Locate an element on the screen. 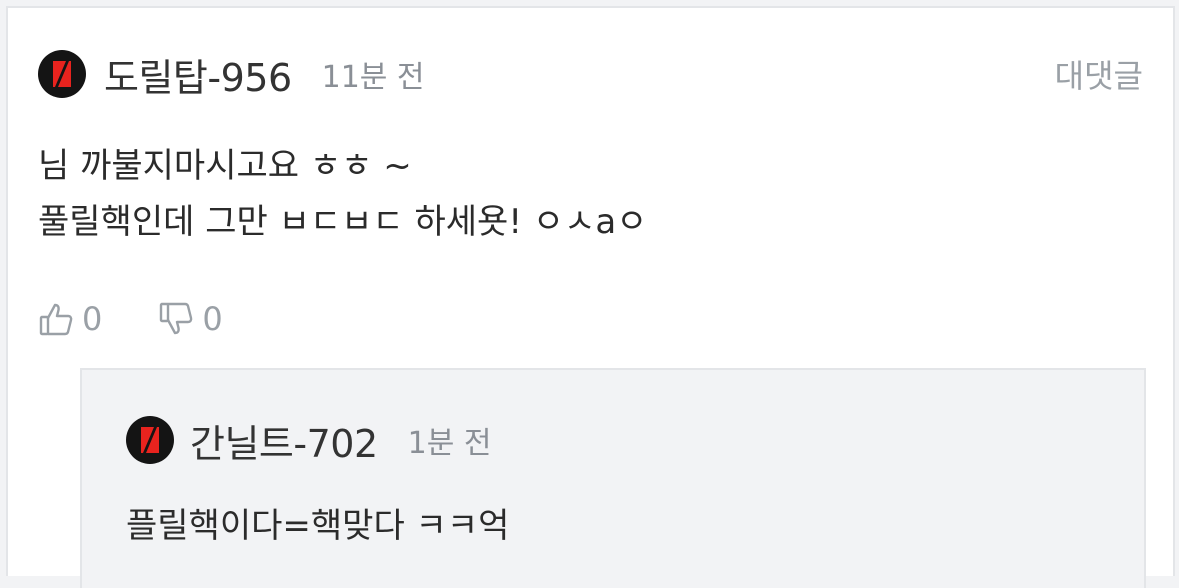 The image size is (1179, 588). reply-username: 간닐트-702 is located at coordinates (284, 440).